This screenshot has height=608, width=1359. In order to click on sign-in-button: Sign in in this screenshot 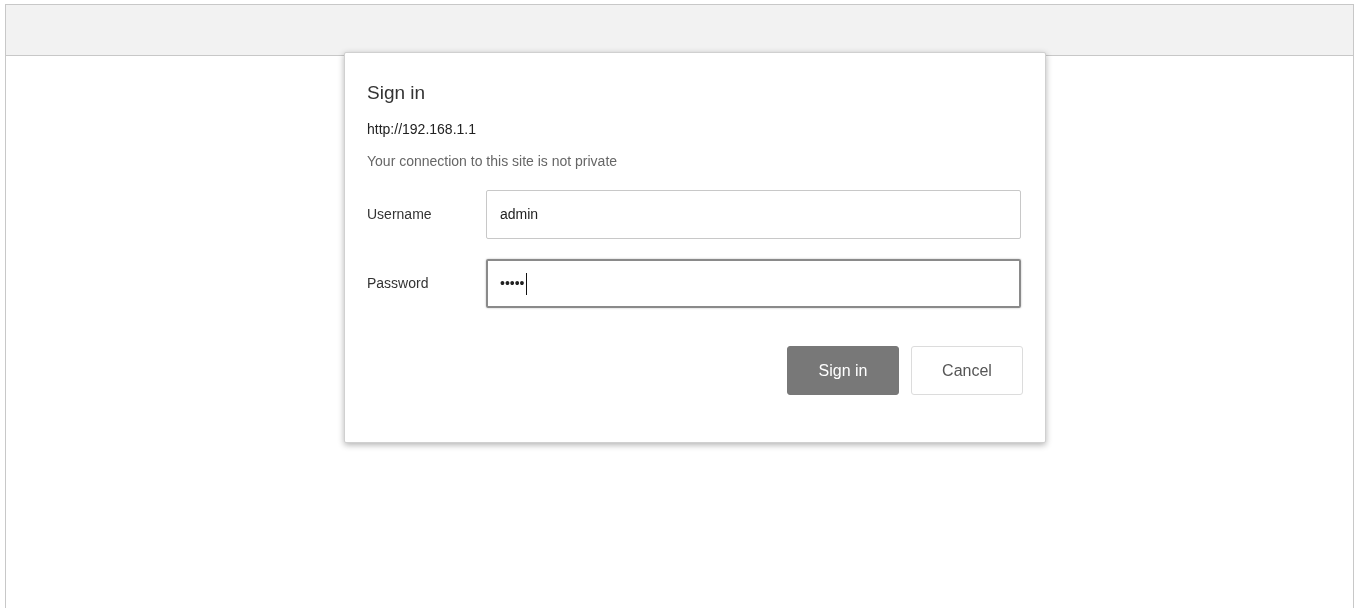, I will do `click(843, 370)`.